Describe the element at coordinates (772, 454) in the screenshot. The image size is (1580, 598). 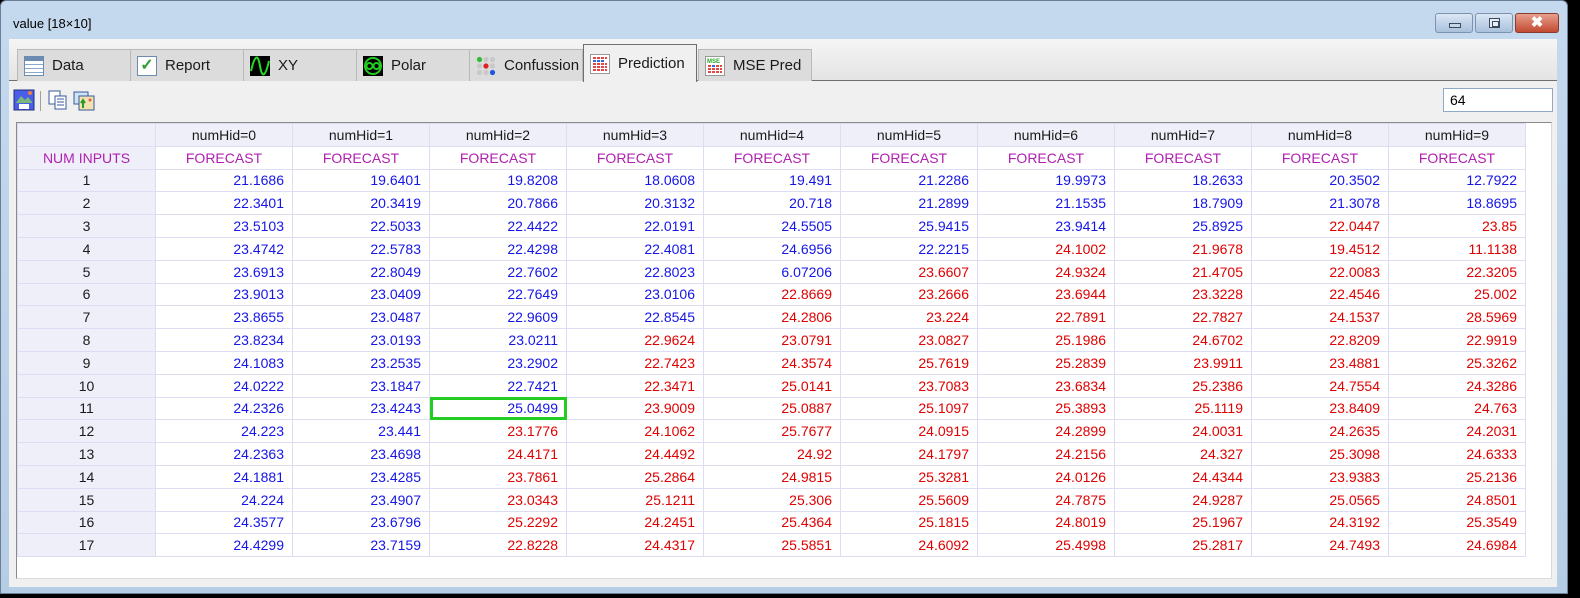
I see `data-cell: 24.92` at that location.